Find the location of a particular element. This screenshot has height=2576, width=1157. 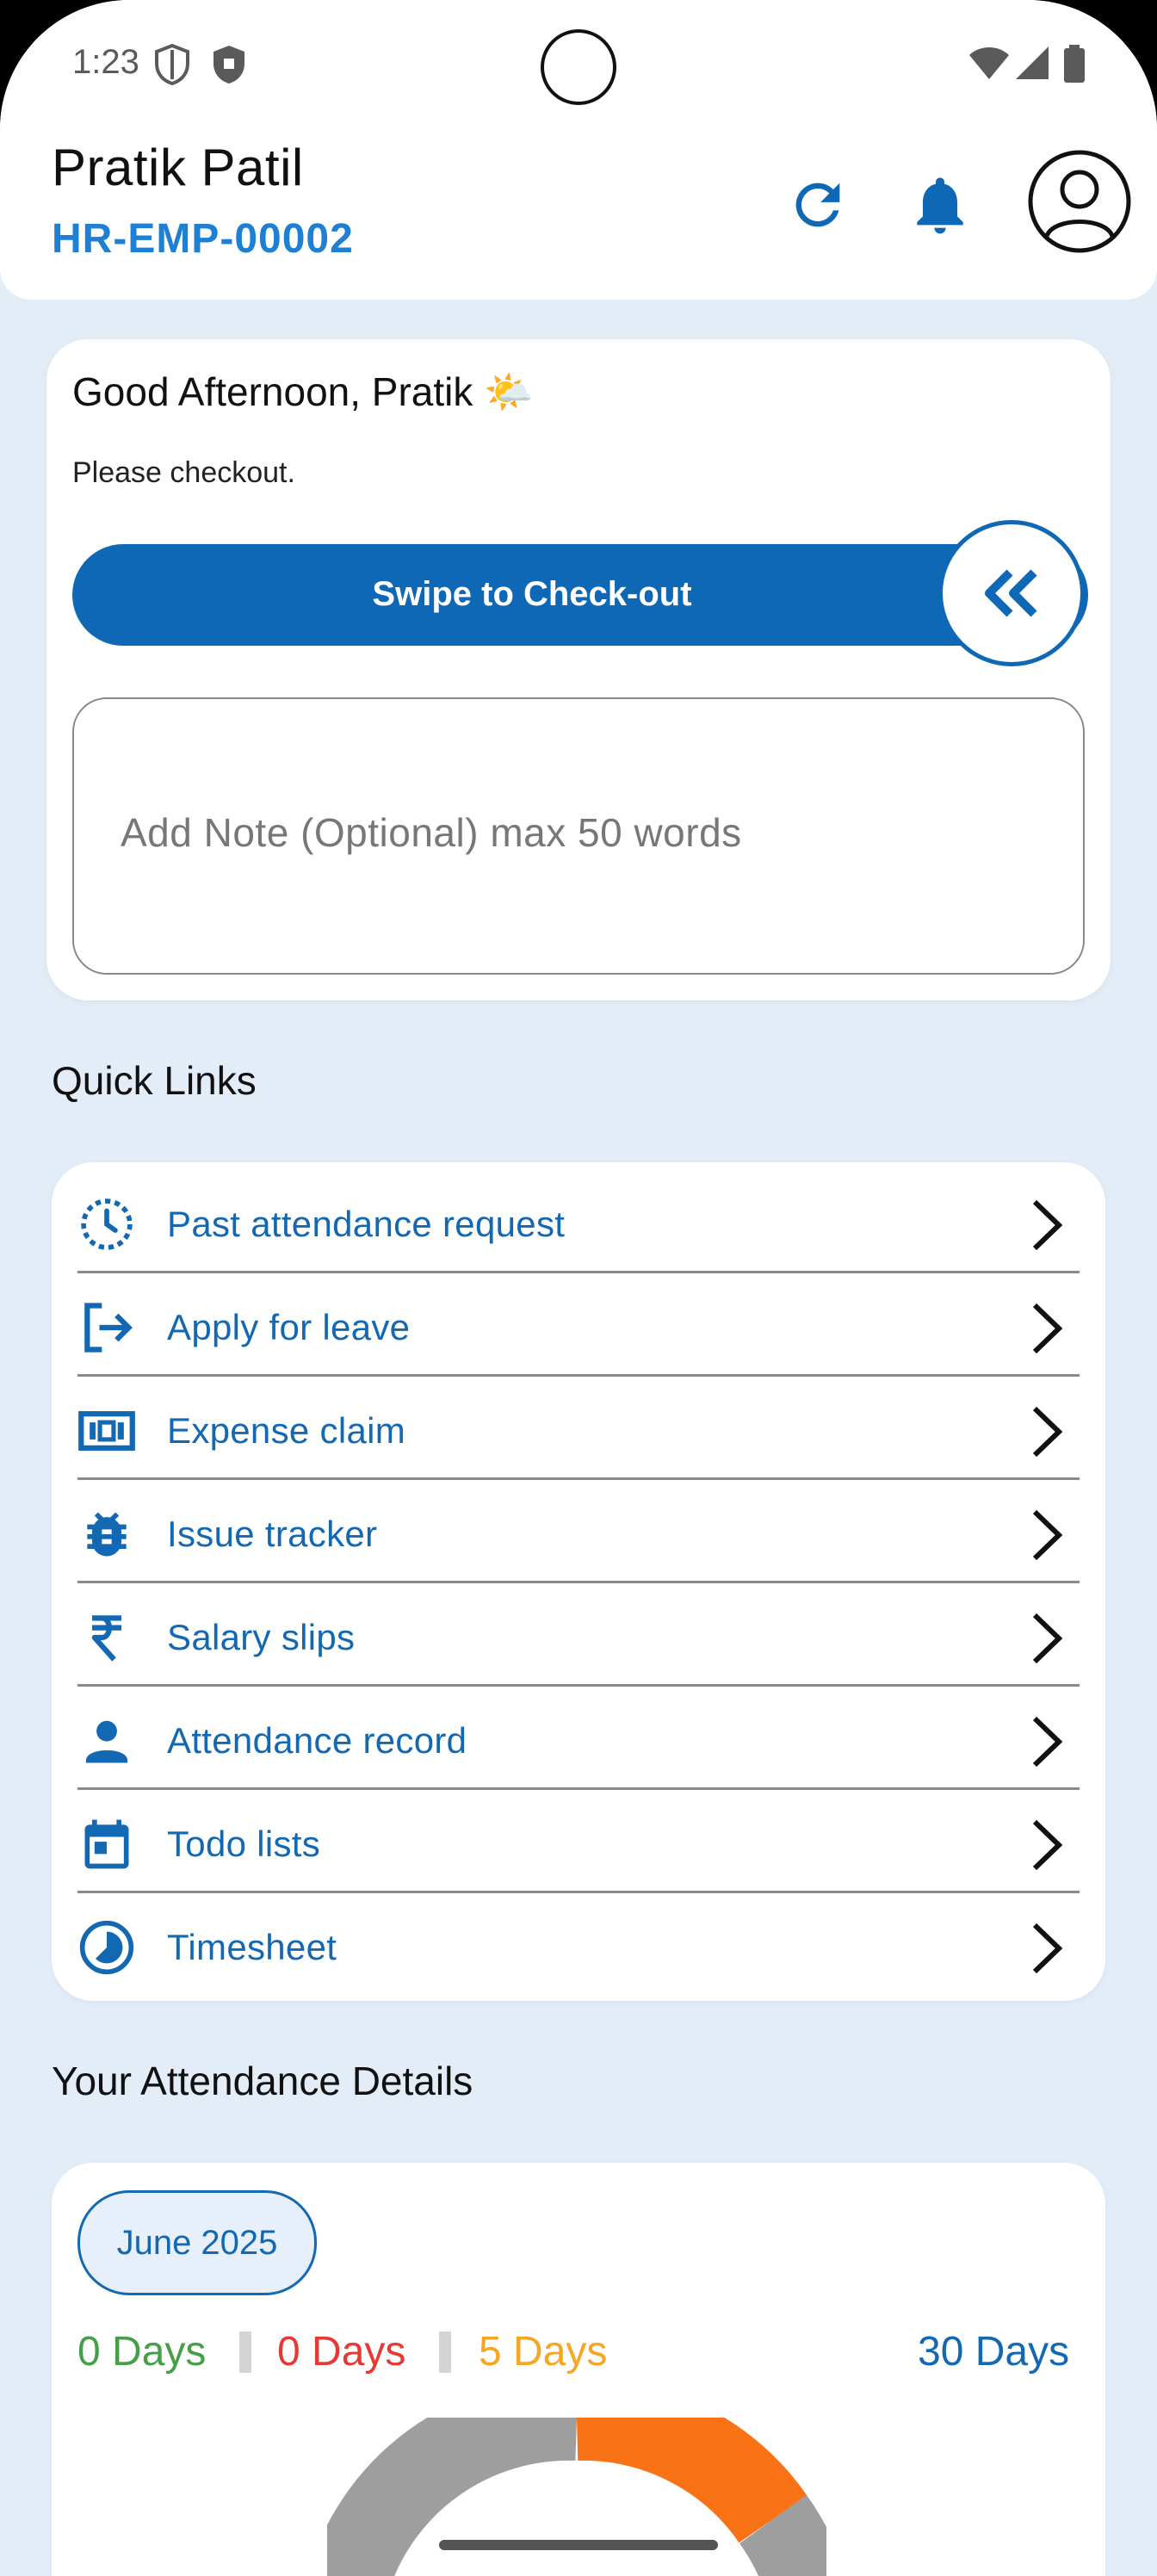

double-chevron-left-icon is located at coordinates (1011, 593).